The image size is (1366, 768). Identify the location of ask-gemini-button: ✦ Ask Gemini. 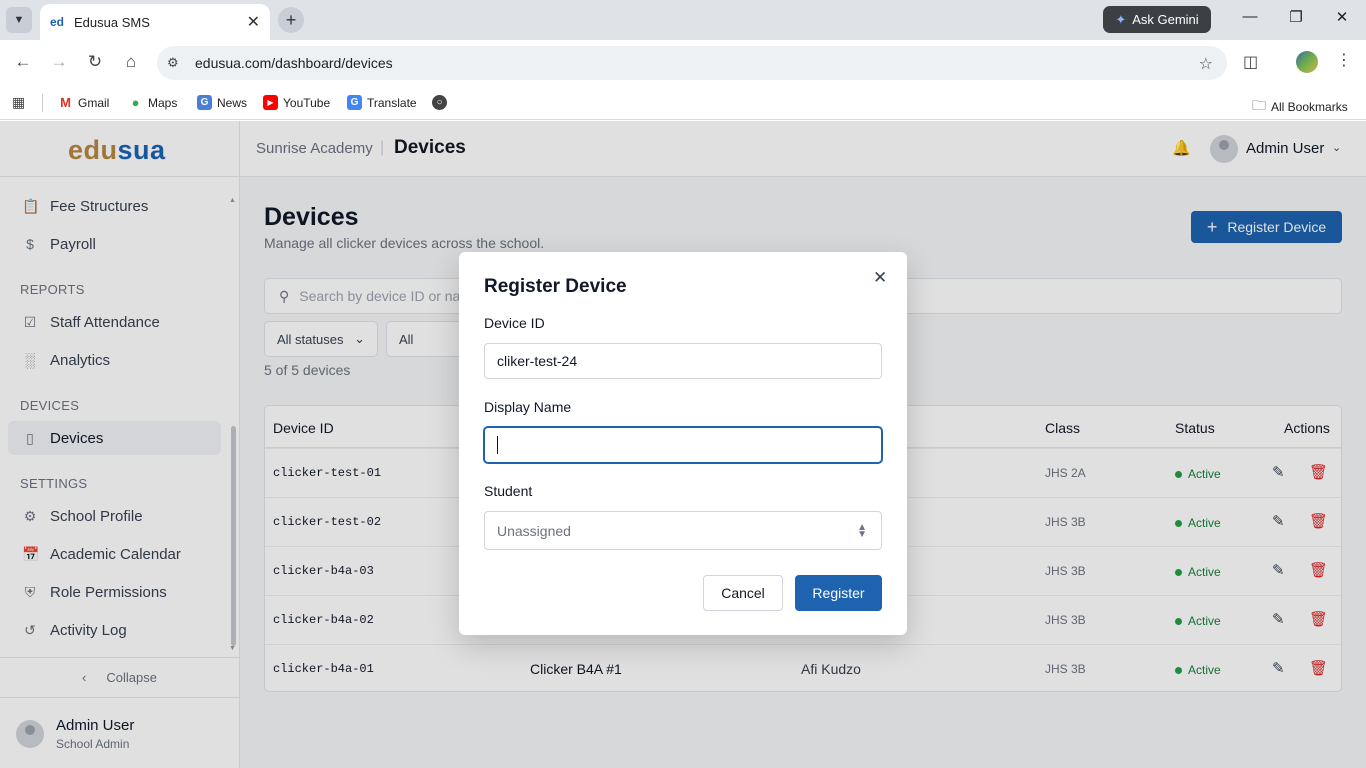
(1157, 19).